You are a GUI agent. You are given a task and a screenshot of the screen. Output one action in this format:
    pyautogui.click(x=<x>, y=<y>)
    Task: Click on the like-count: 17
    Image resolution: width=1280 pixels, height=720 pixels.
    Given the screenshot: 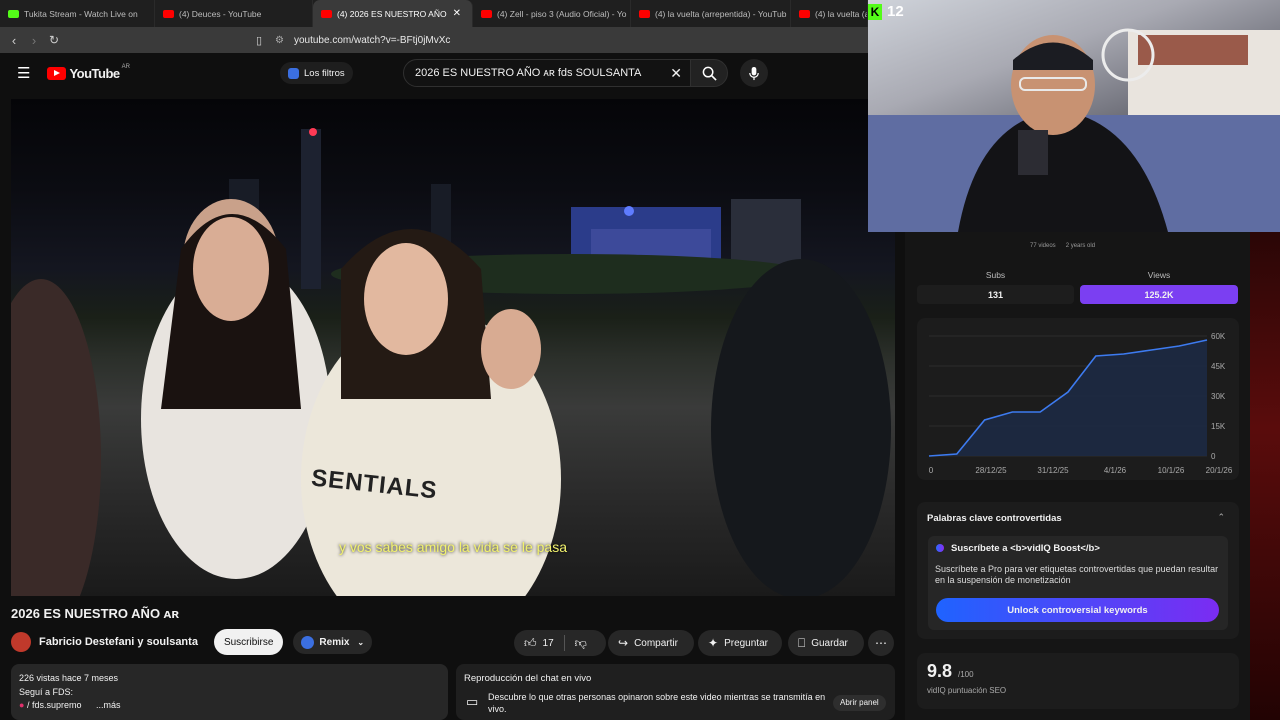 What is the action you would take?
    pyautogui.click(x=548, y=643)
    